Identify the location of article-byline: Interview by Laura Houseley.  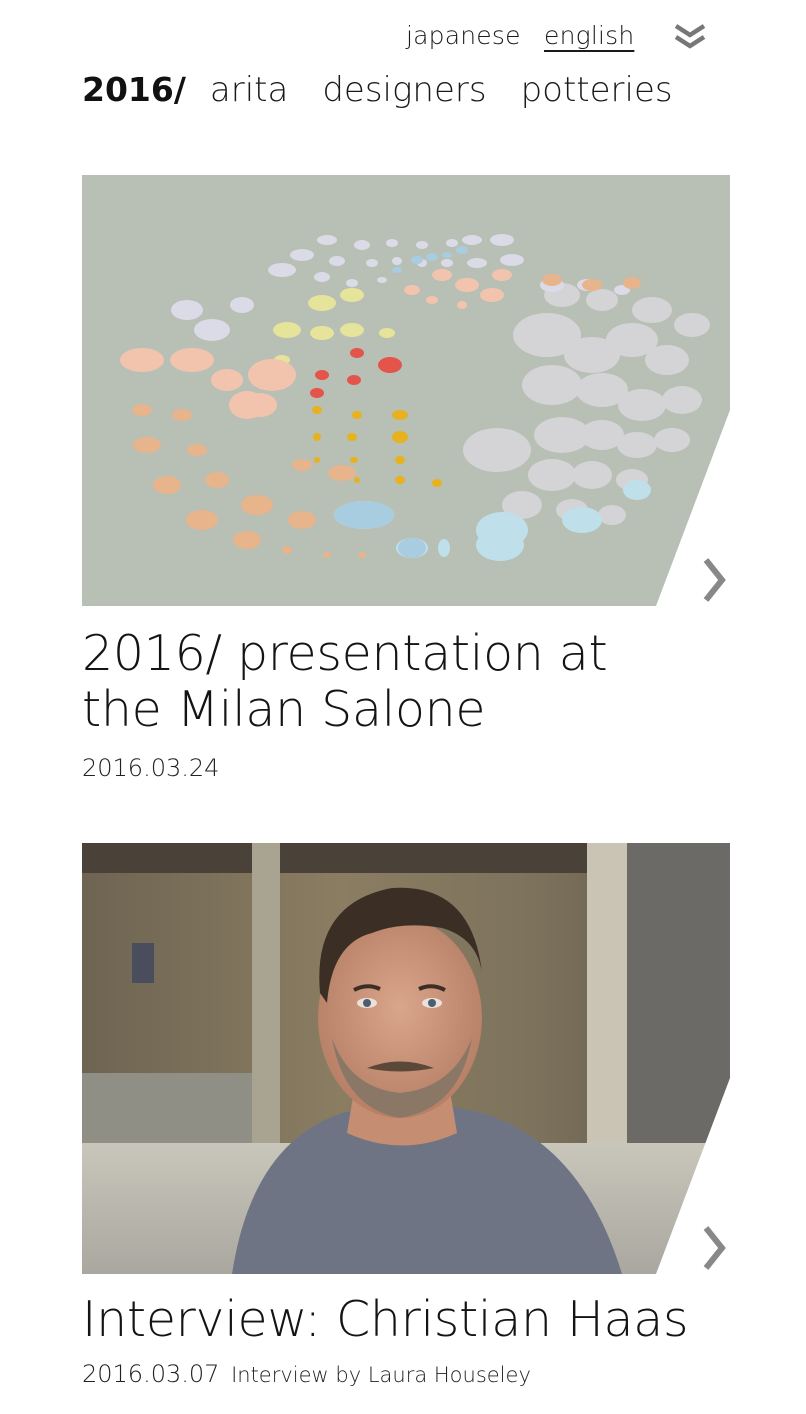
(381, 1375).